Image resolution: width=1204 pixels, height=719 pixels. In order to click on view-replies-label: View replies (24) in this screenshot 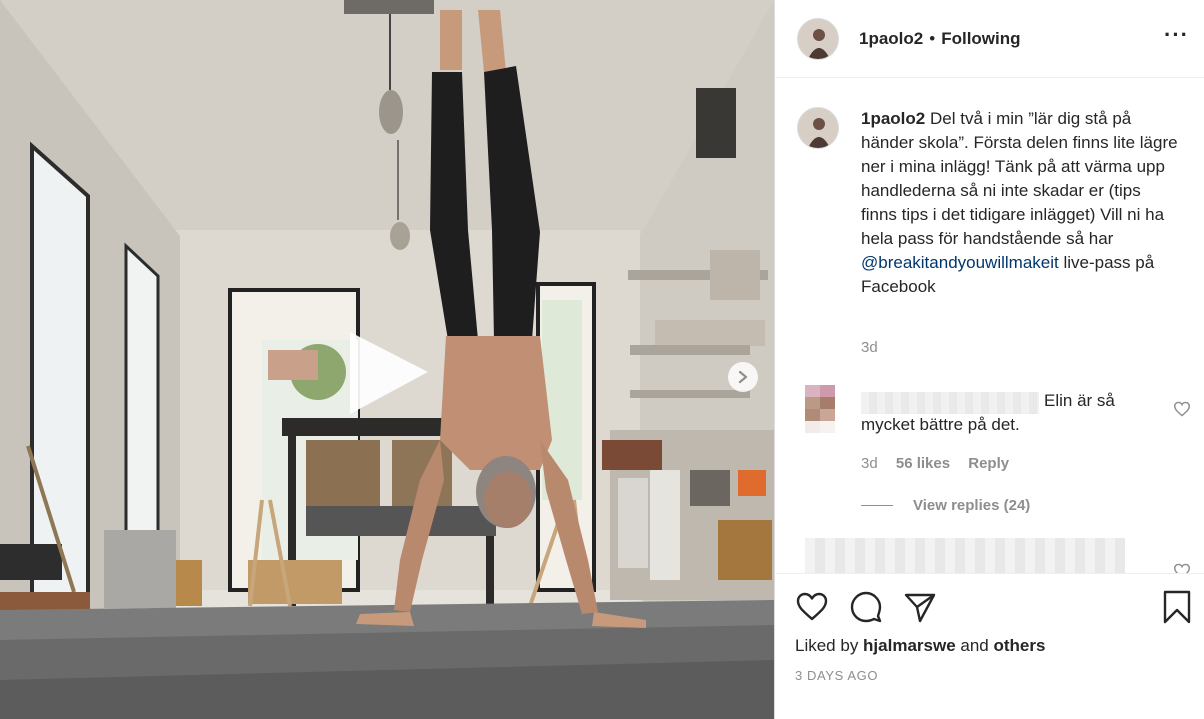, I will do `click(972, 505)`.